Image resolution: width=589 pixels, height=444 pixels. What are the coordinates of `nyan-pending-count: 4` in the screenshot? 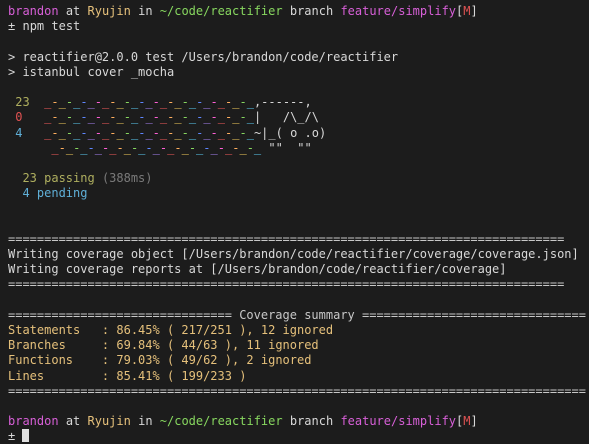 It's located at (19, 132).